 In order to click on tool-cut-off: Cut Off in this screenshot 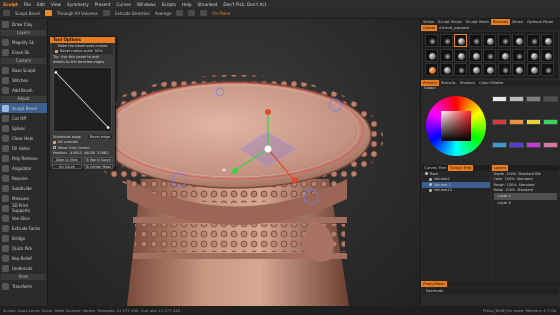, I will do `click(23, 118)`.